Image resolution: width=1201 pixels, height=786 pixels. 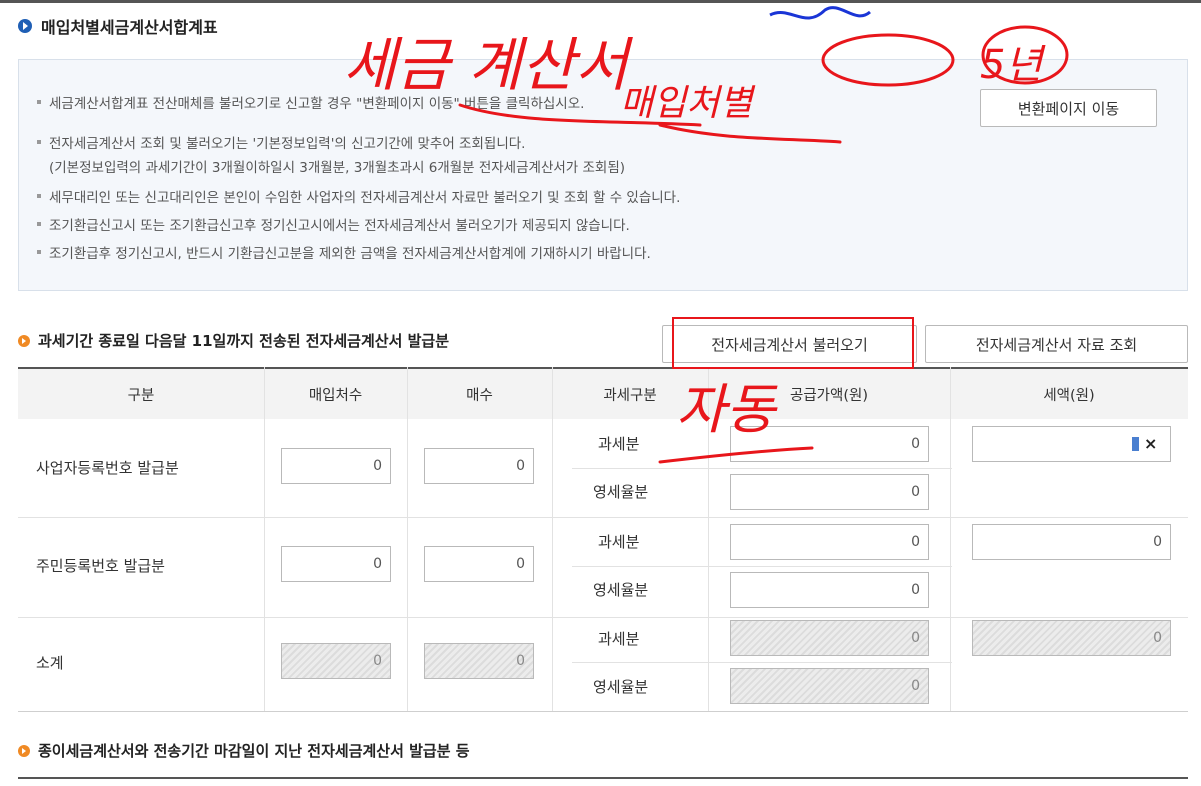 I want to click on annotation-text: 세금 계산서, so click(x=488, y=65).